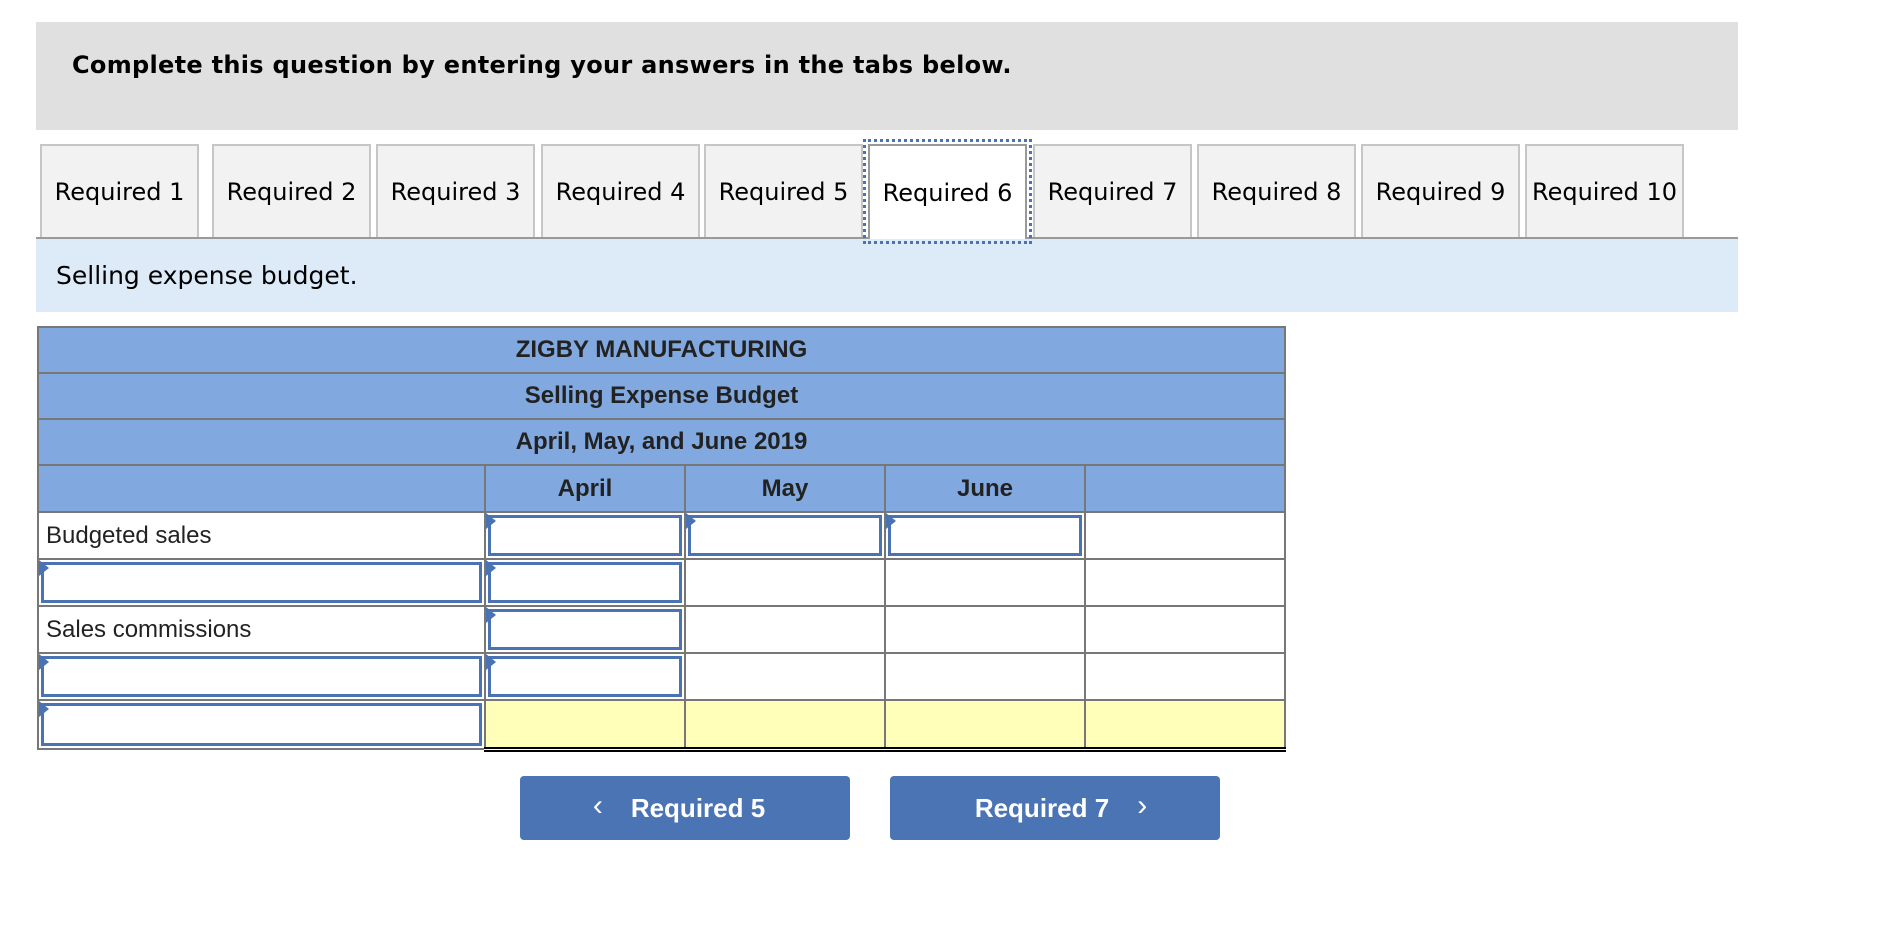 The image size is (1904, 930). I want to click on tab-required-8: Required 8, so click(1276, 190).